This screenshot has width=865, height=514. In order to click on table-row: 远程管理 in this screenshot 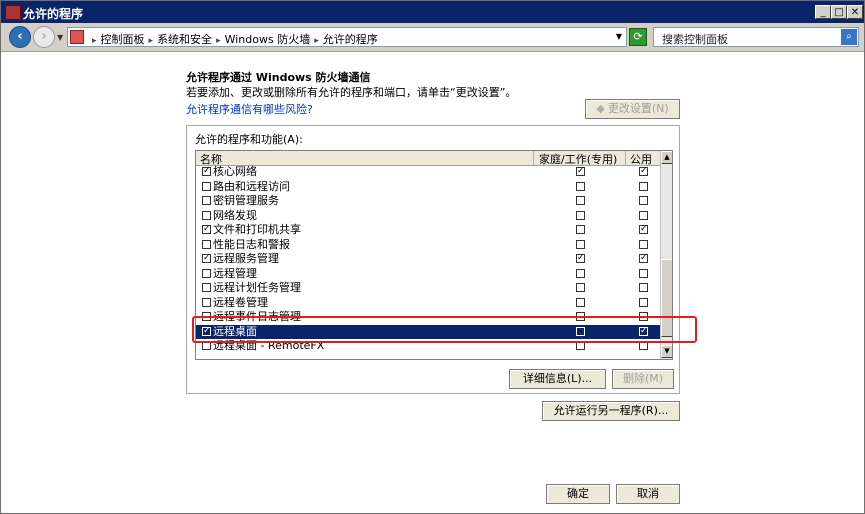, I will do `click(428, 274)`.